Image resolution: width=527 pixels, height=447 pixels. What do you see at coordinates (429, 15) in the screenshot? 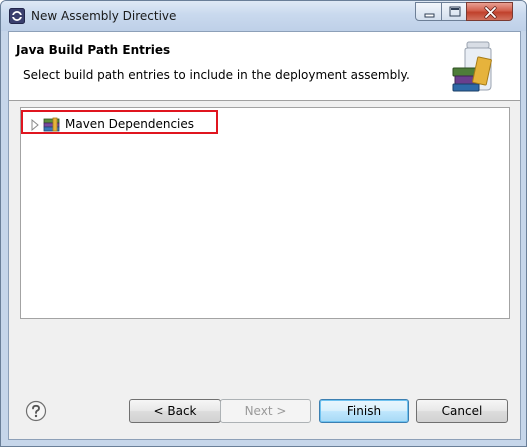
I see `minimize-icon` at bounding box center [429, 15].